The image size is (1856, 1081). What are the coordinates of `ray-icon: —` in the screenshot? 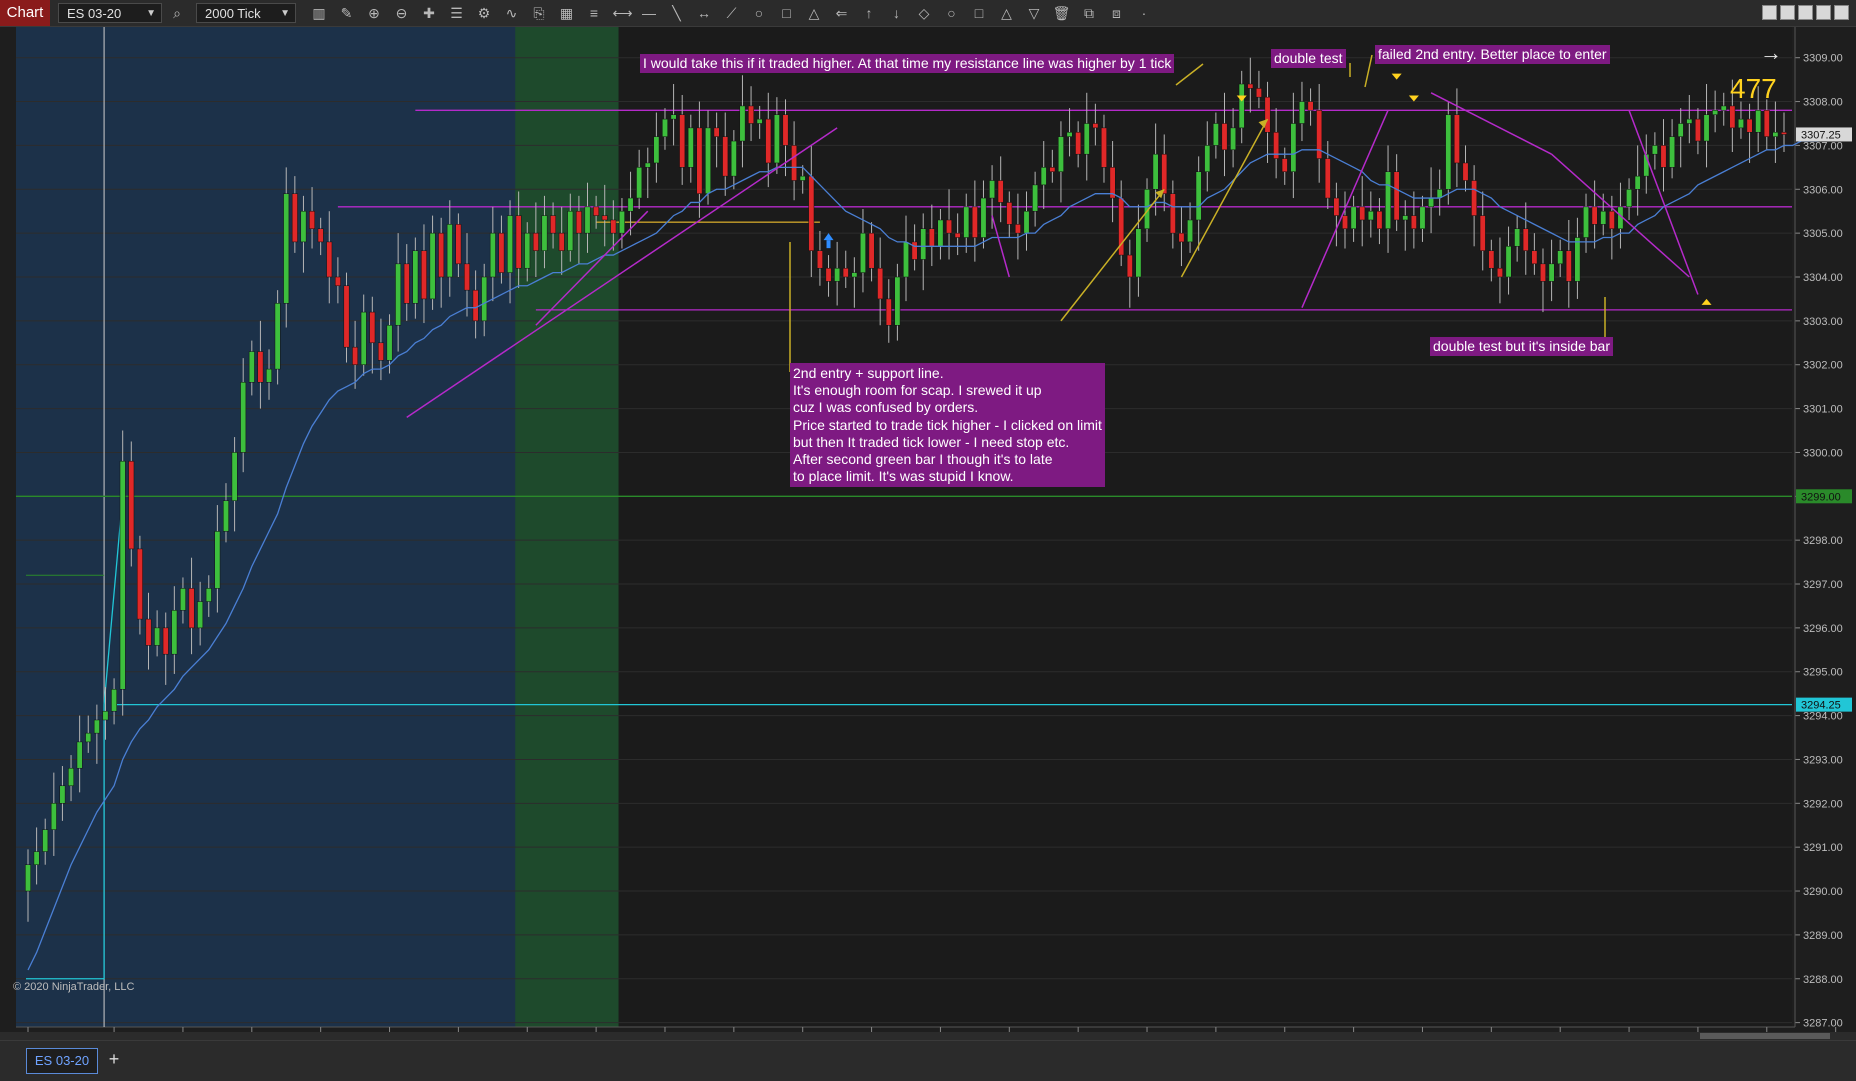 It's located at (649, 13).